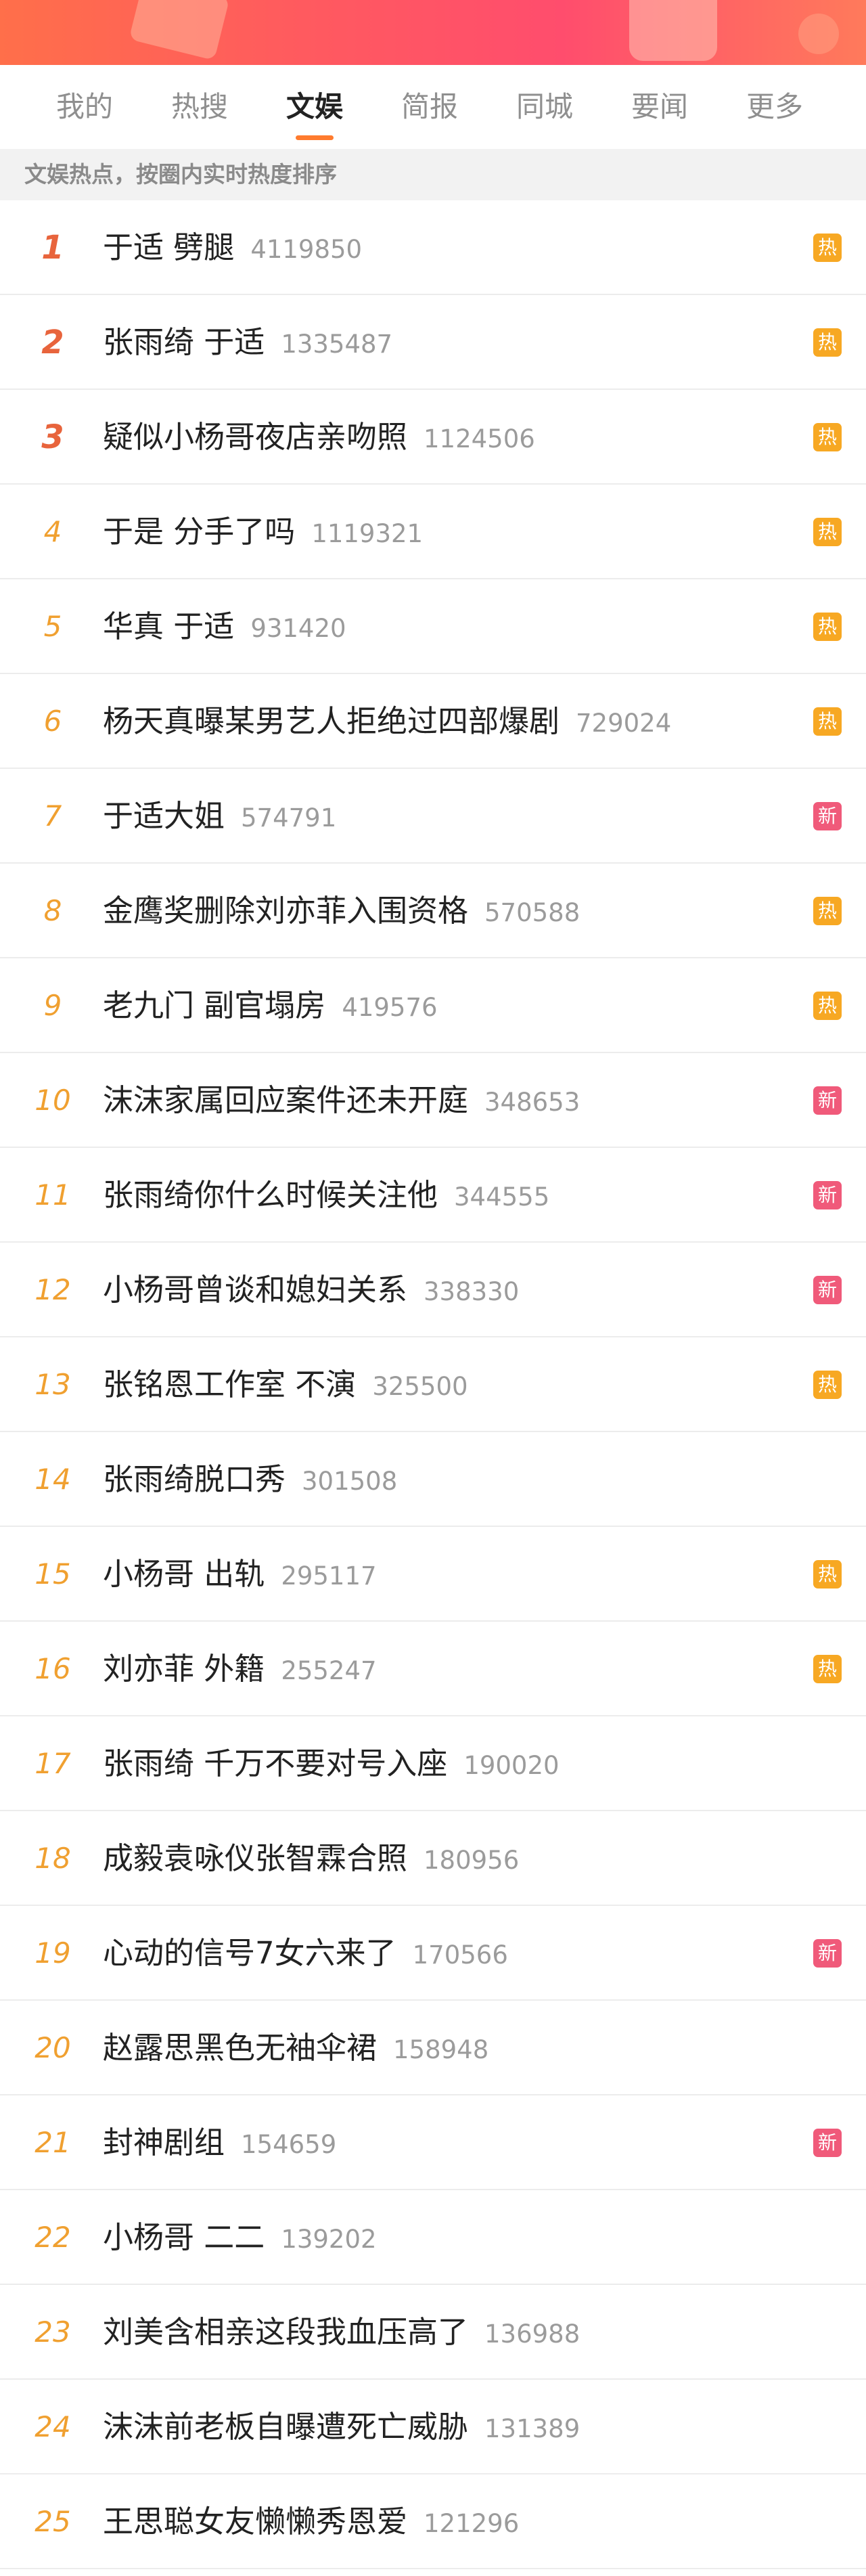 The image size is (866, 2576). I want to click on item-text: 心动的信号7女六来了 170566, so click(305, 1956).